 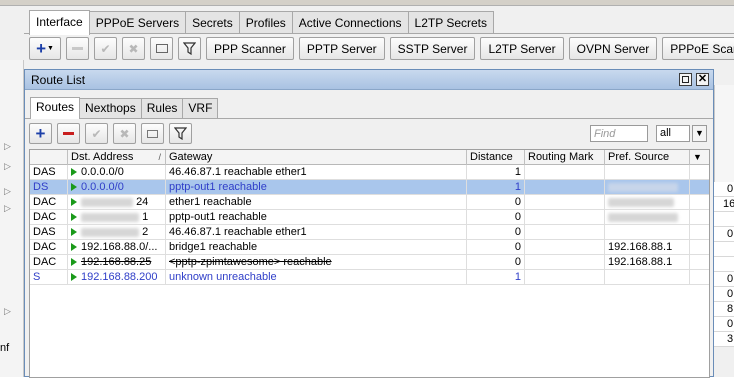 I want to click on tab-secrets: Secrets, so click(x=212, y=22).